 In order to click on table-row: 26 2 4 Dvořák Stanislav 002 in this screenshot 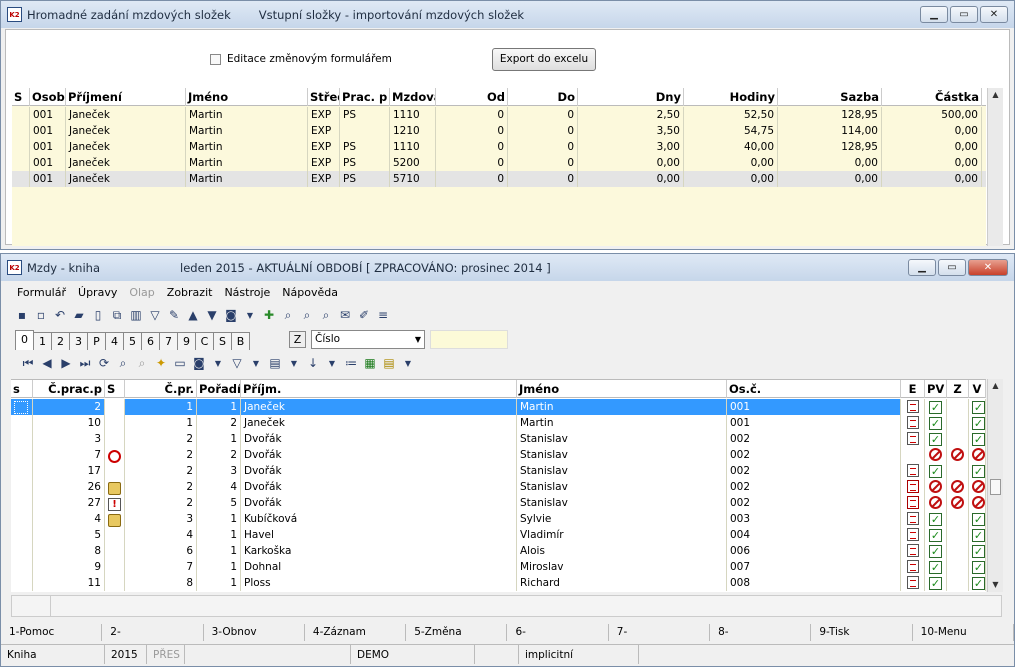, I will do `click(498, 487)`.